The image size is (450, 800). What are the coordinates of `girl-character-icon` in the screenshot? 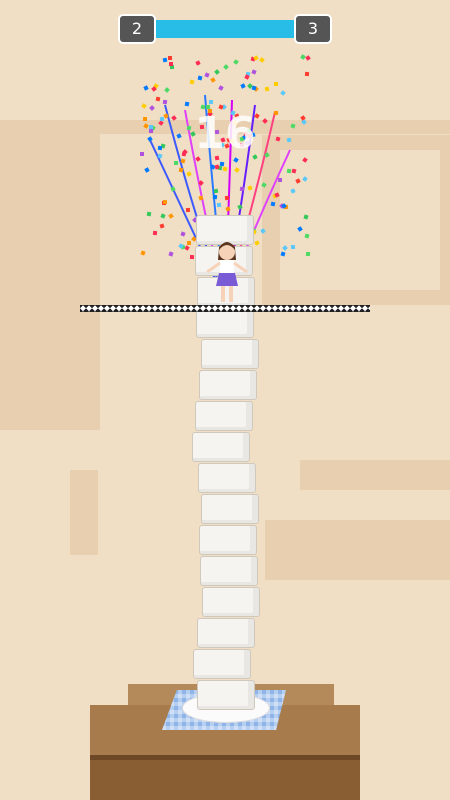 It's located at (227, 272).